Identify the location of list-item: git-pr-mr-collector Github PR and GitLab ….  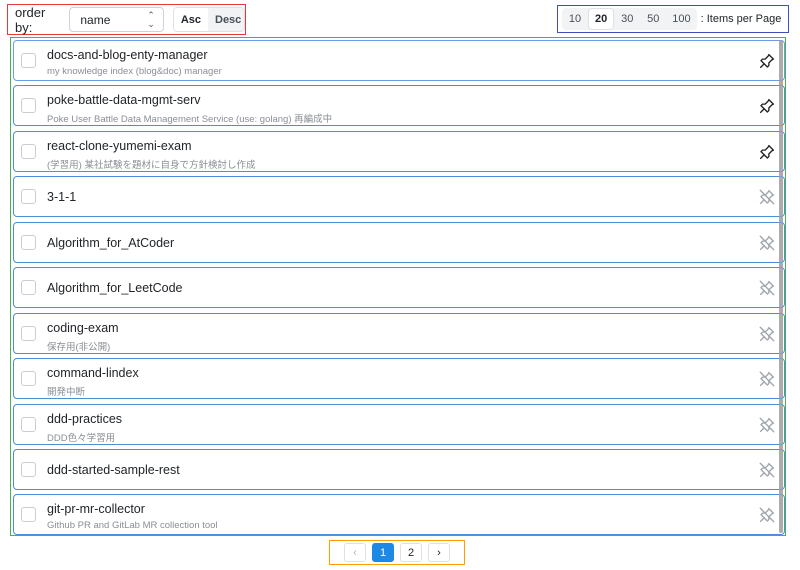
(399, 514).